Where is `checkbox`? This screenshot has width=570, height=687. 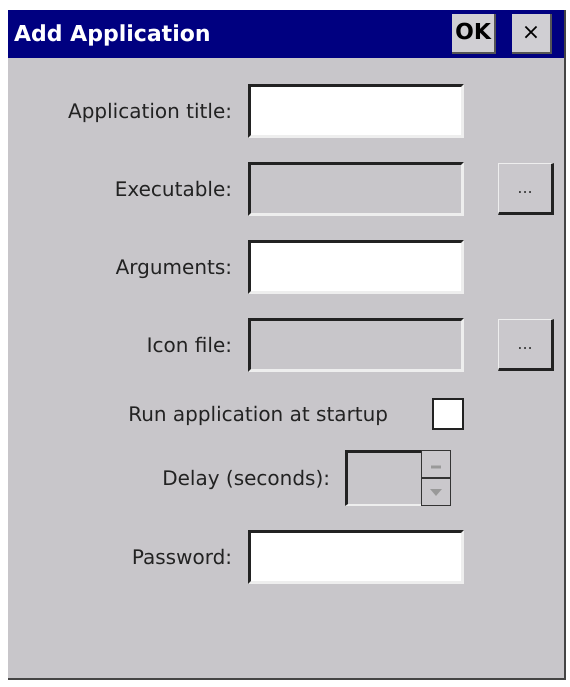 checkbox is located at coordinates (448, 414).